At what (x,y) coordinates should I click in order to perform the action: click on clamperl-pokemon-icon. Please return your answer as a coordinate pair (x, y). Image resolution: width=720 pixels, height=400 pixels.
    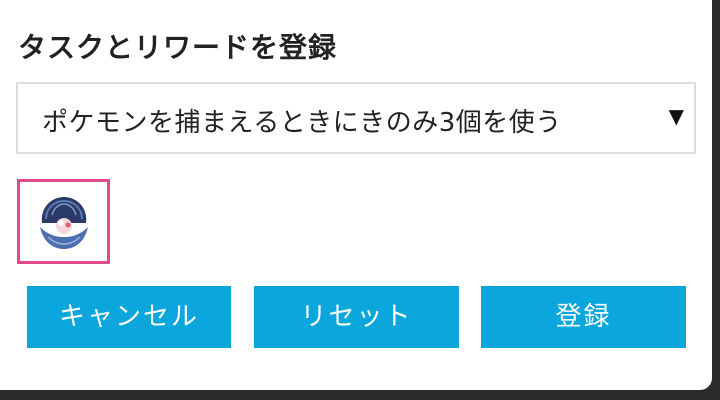
    Looking at the image, I should click on (64, 223).